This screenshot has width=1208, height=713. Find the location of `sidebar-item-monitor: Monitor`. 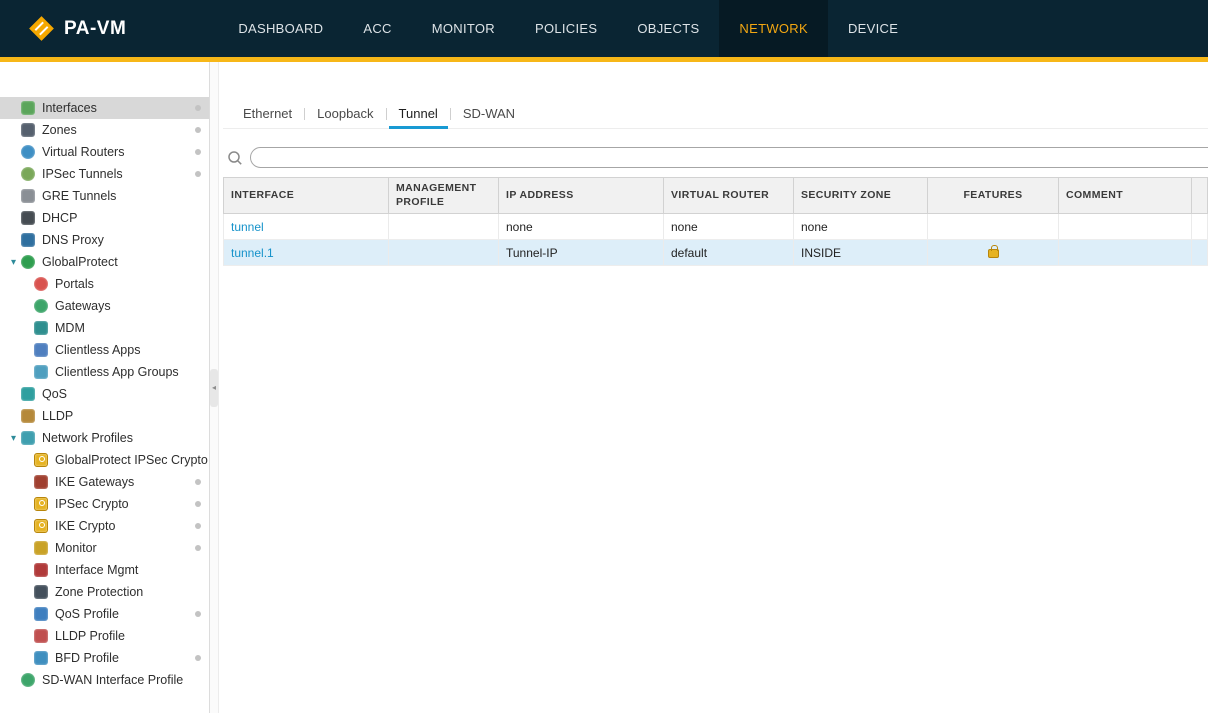

sidebar-item-monitor: Monitor is located at coordinates (104, 548).